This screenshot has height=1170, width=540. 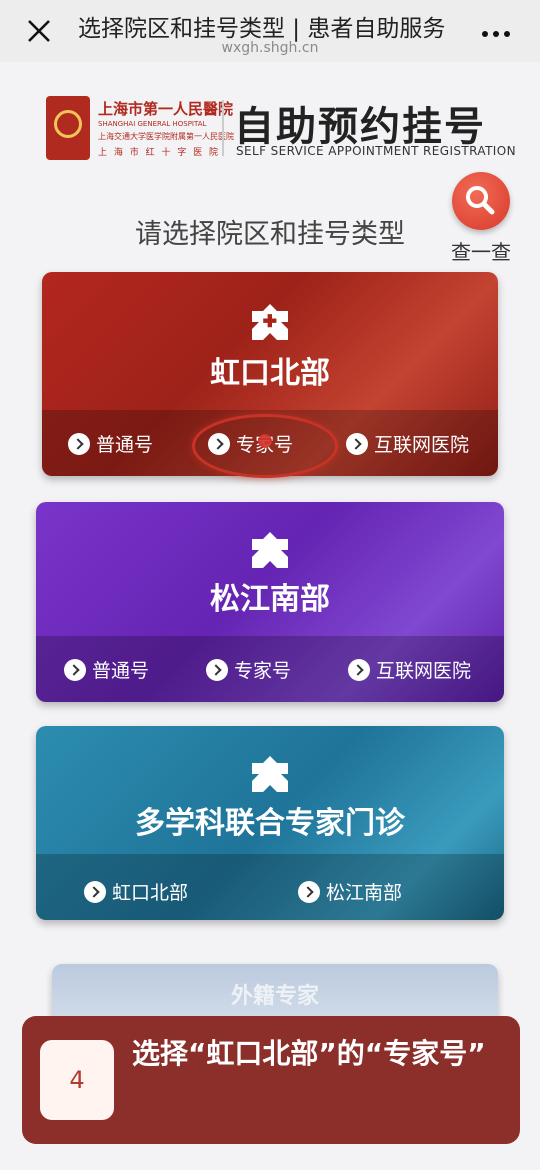 I want to click on option-label: 松江南部, so click(x=364, y=893).